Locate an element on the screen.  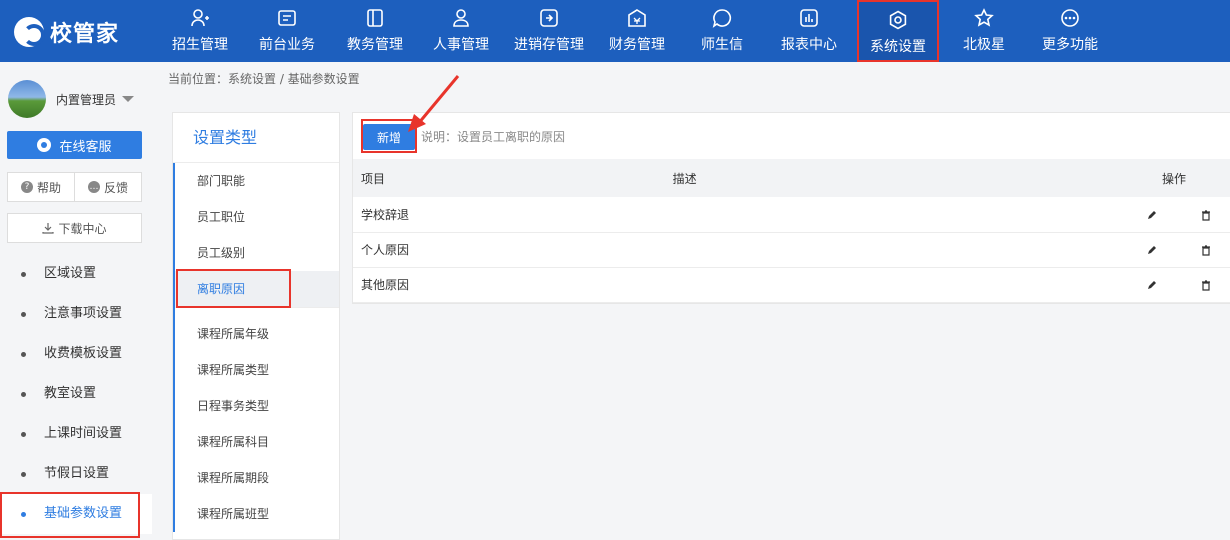
sidebar-item-region: 区域设置 is located at coordinates (76, 274).